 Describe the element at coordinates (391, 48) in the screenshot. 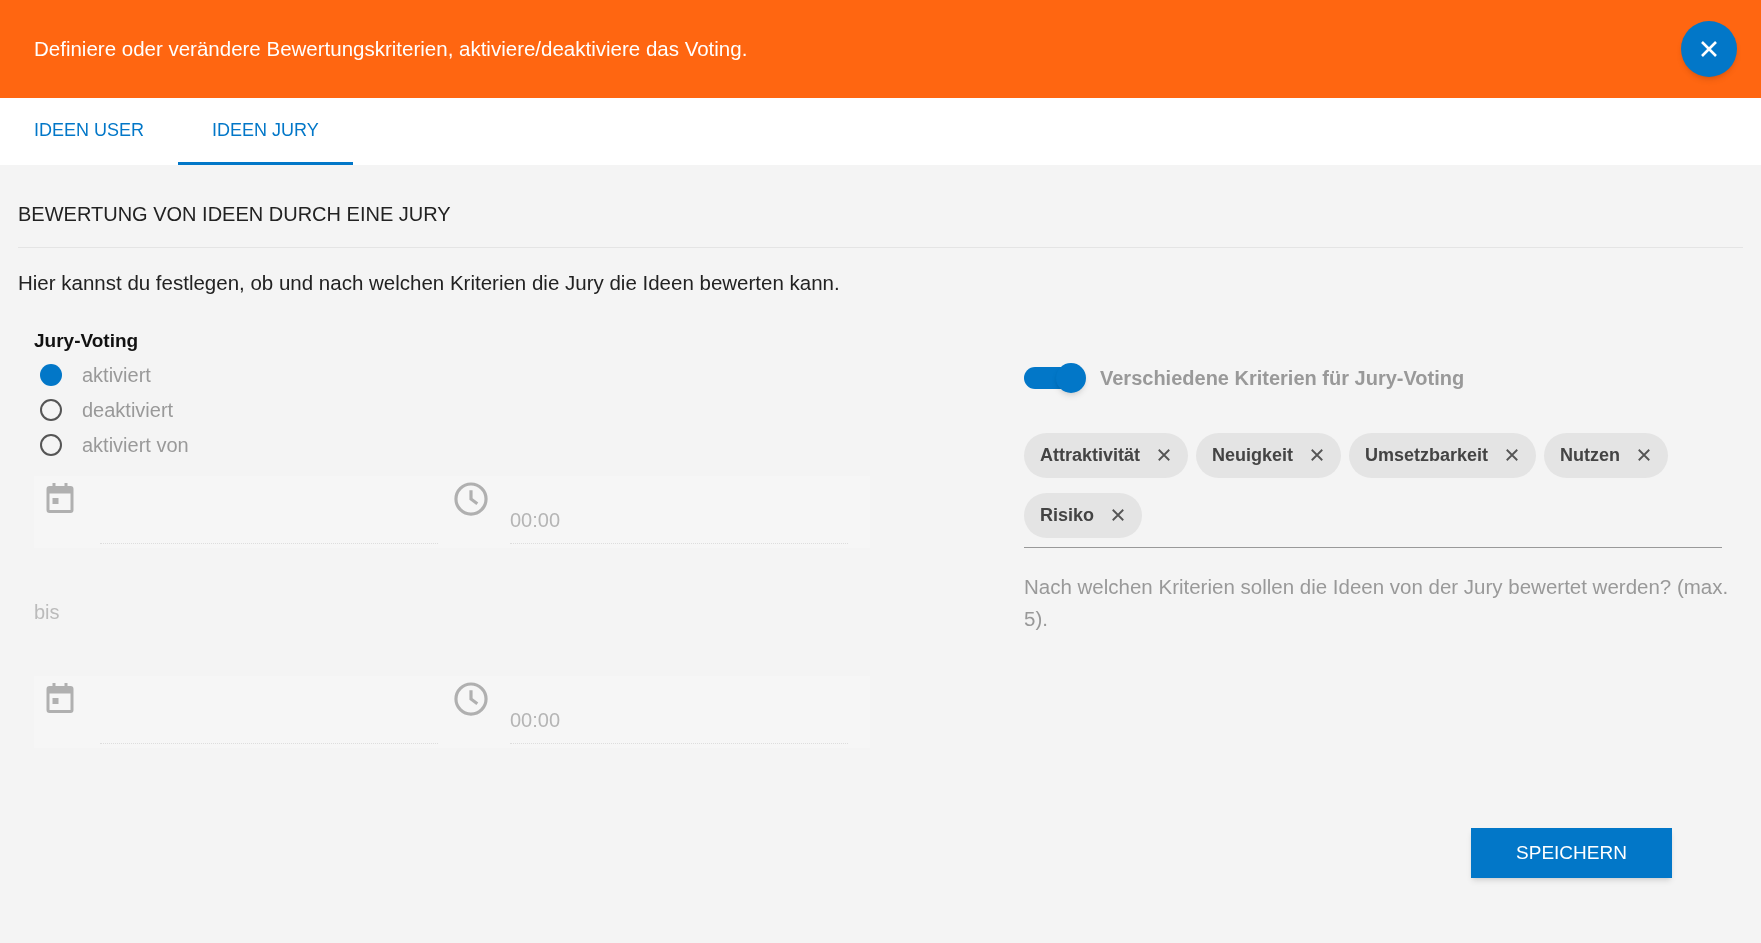

I see `banner-text: Definiere oder verändere Bewertungskriterien, aktiviere/deaktiviere das Voting.` at that location.